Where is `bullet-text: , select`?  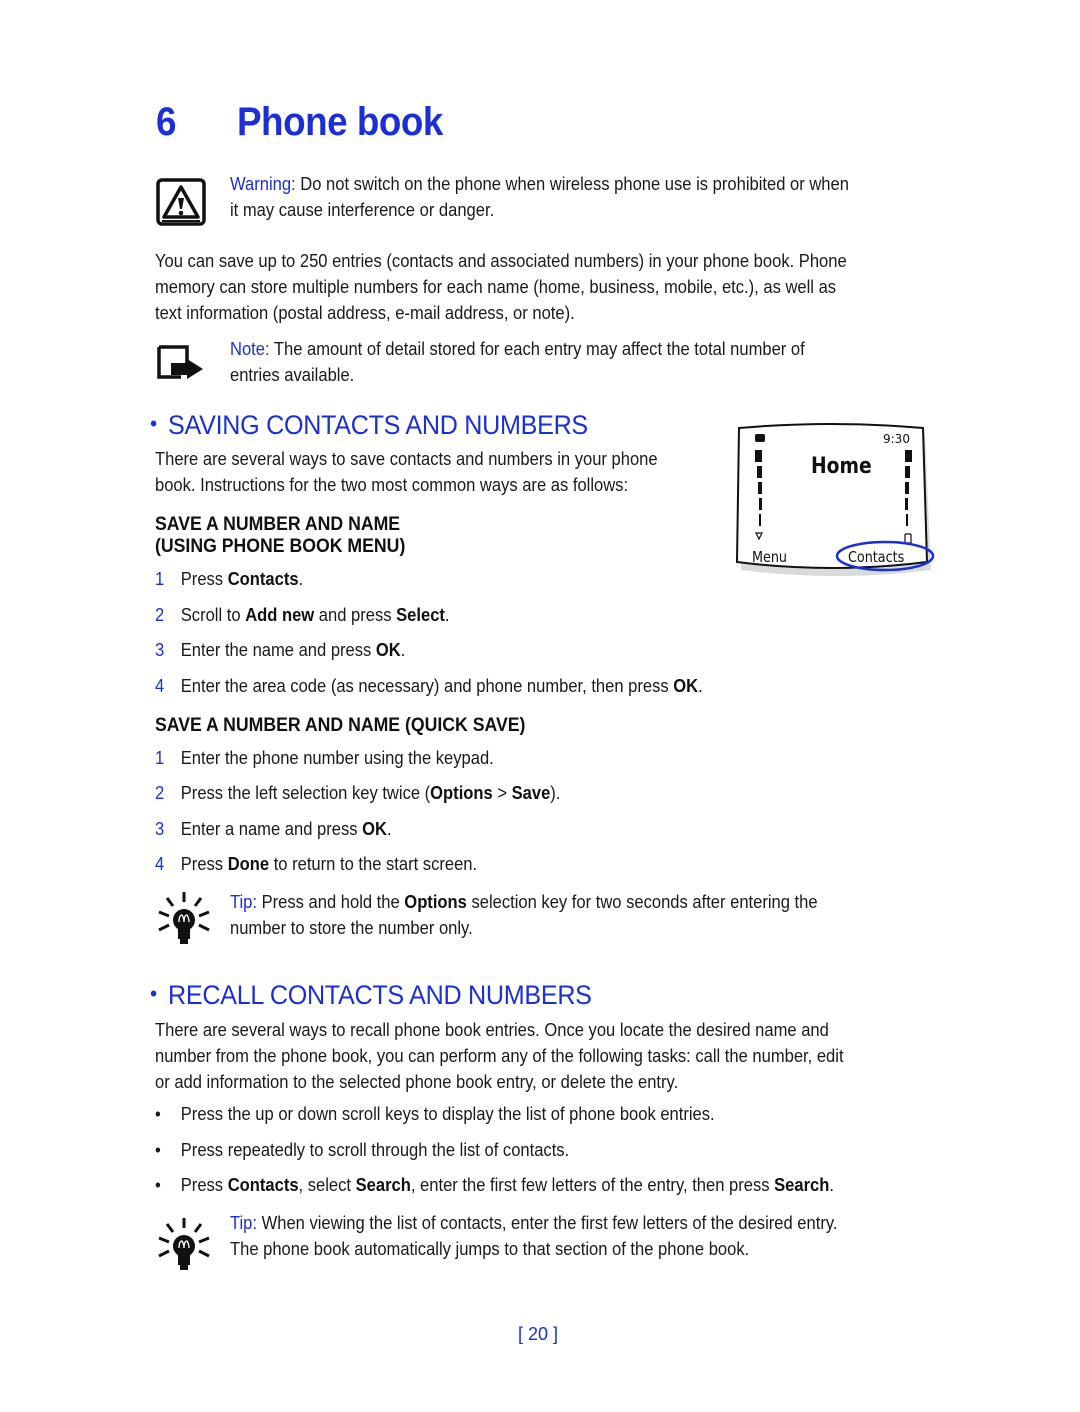 bullet-text: , select is located at coordinates (327, 1185).